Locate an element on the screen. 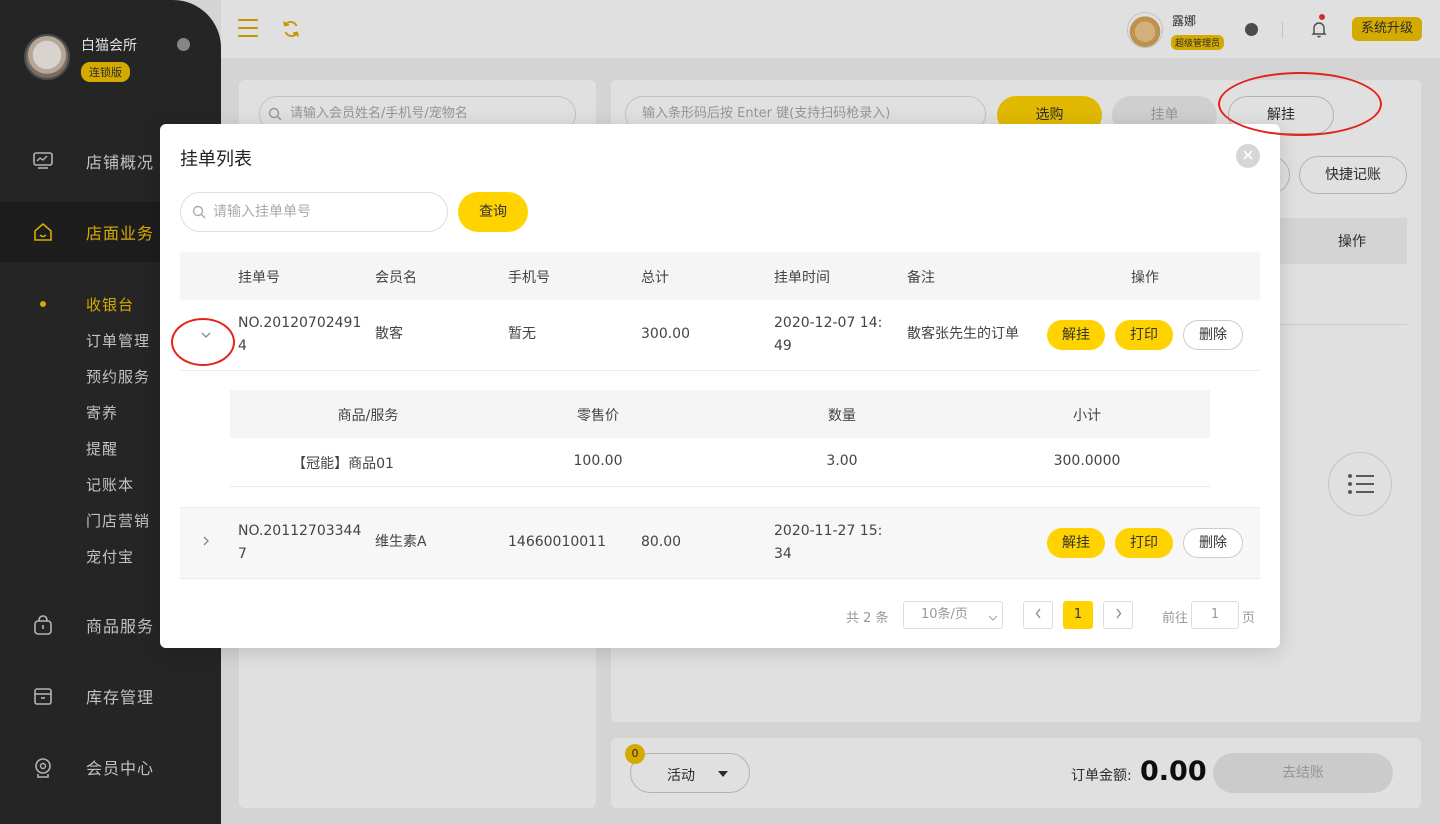 This screenshot has height=824, width=1440. modal-title: 挂单列表 is located at coordinates (216, 159).